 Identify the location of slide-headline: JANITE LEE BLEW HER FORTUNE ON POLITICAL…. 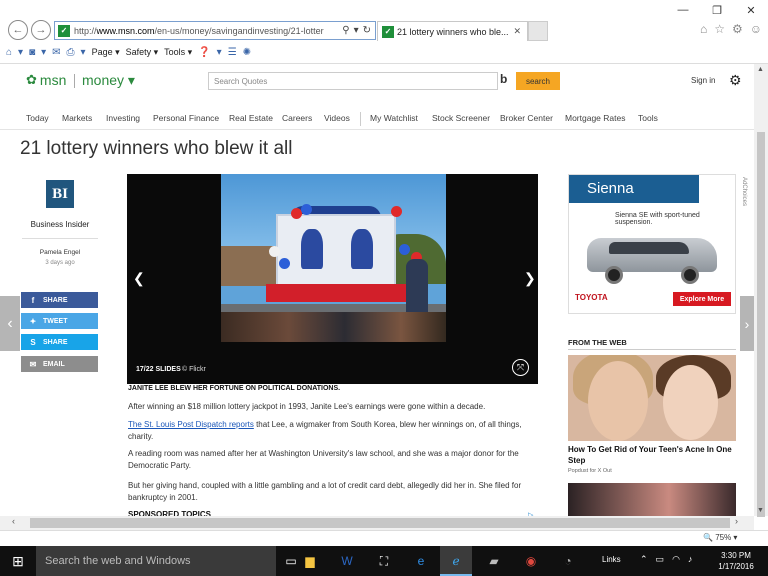
(234, 388).